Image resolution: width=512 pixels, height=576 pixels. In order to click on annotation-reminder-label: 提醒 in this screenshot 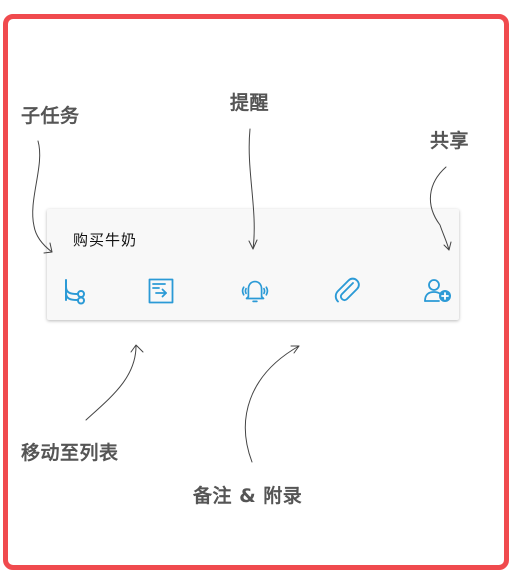, I will do `click(250, 103)`.